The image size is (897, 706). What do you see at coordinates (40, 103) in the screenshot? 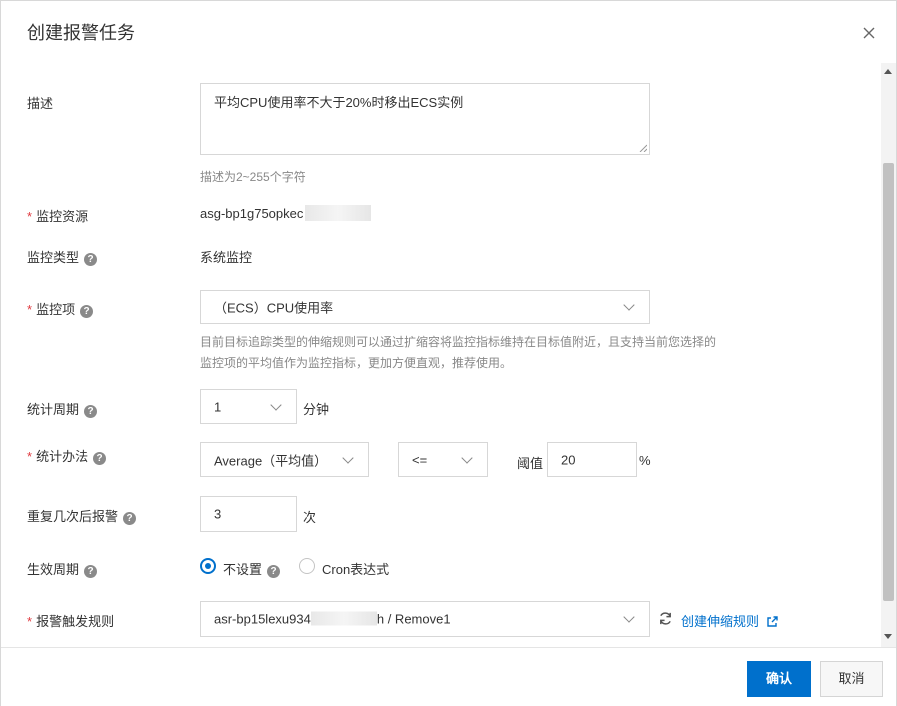
I see `description-label: 描述` at bounding box center [40, 103].